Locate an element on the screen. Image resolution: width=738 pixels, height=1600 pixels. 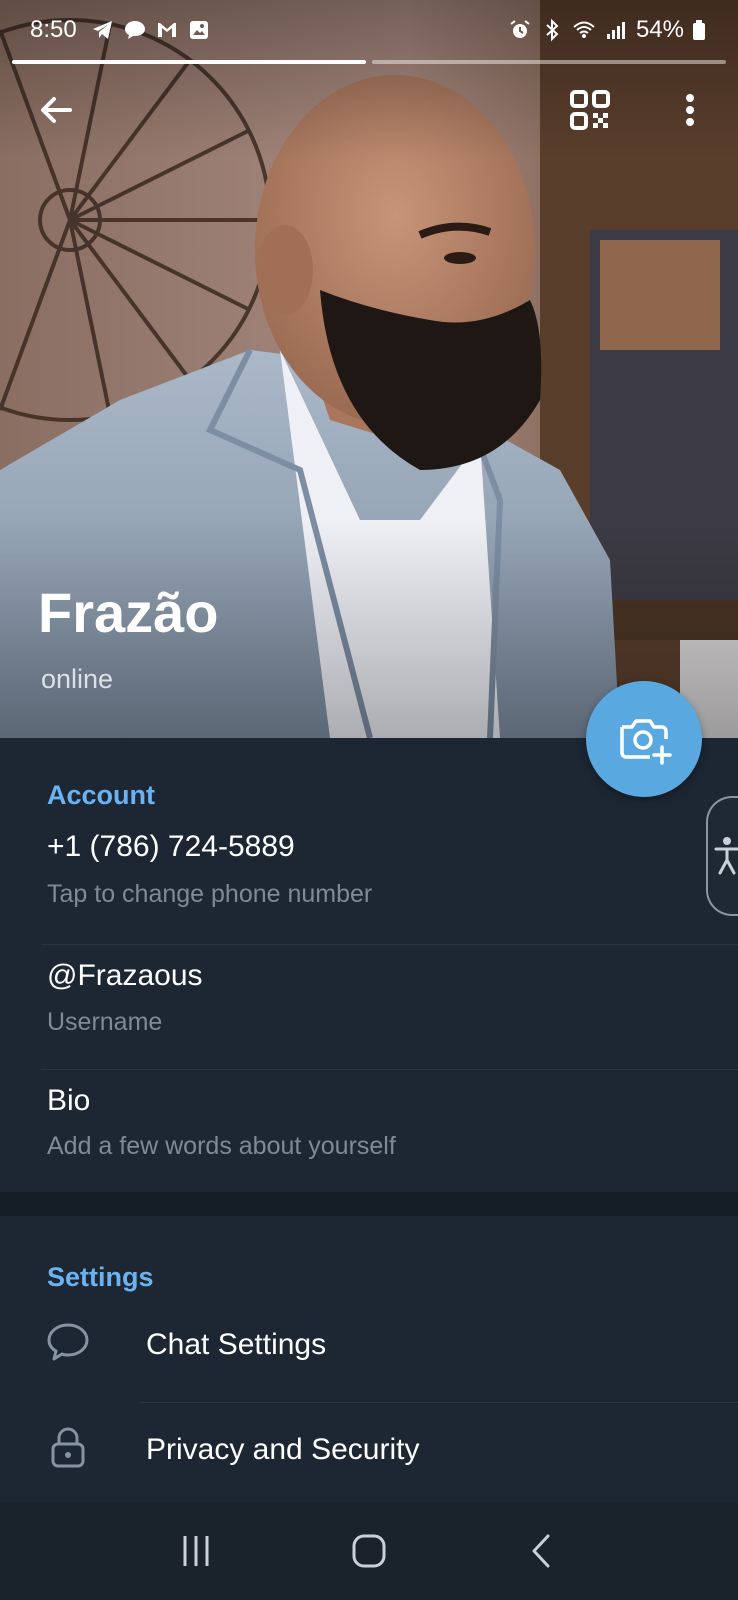
accessibility-icon is located at coordinates (726, 856).